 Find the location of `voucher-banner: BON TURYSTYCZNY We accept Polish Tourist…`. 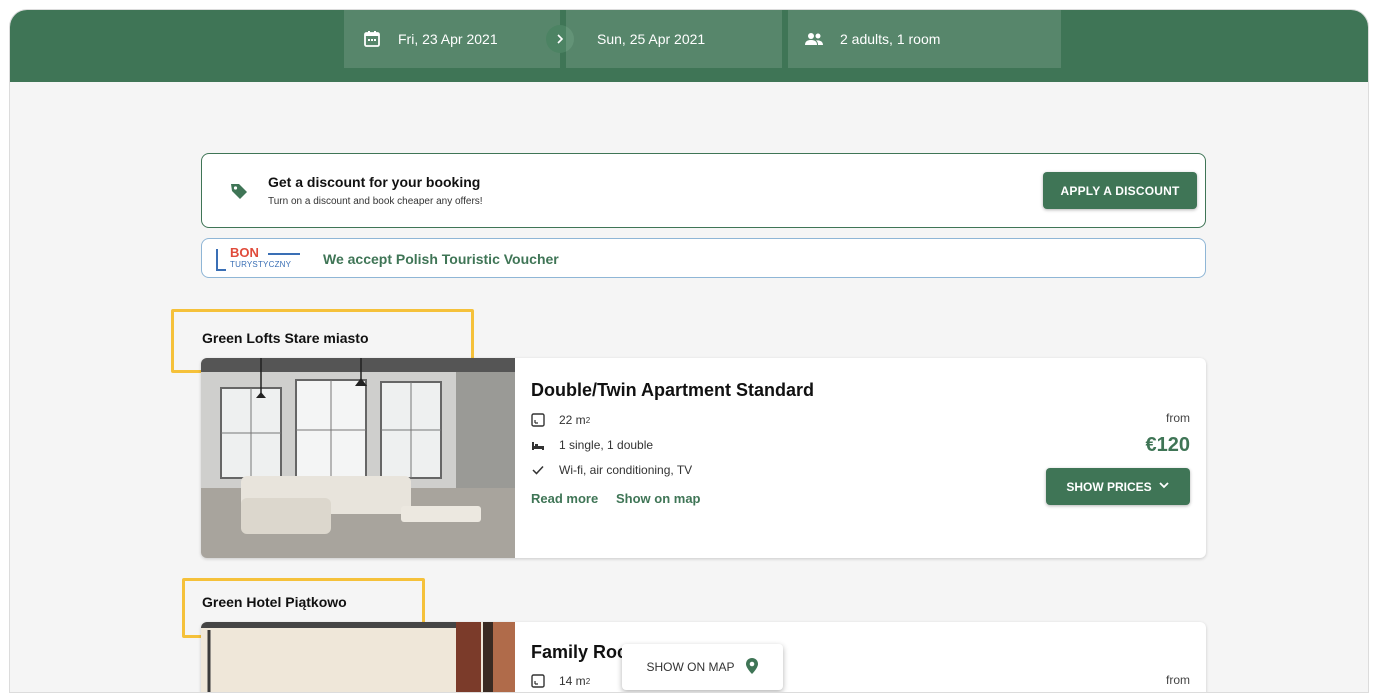

voucher-banner: BON TURYSTYCZNY We accept Polish Tourist… is located at coordinates (703, 258).